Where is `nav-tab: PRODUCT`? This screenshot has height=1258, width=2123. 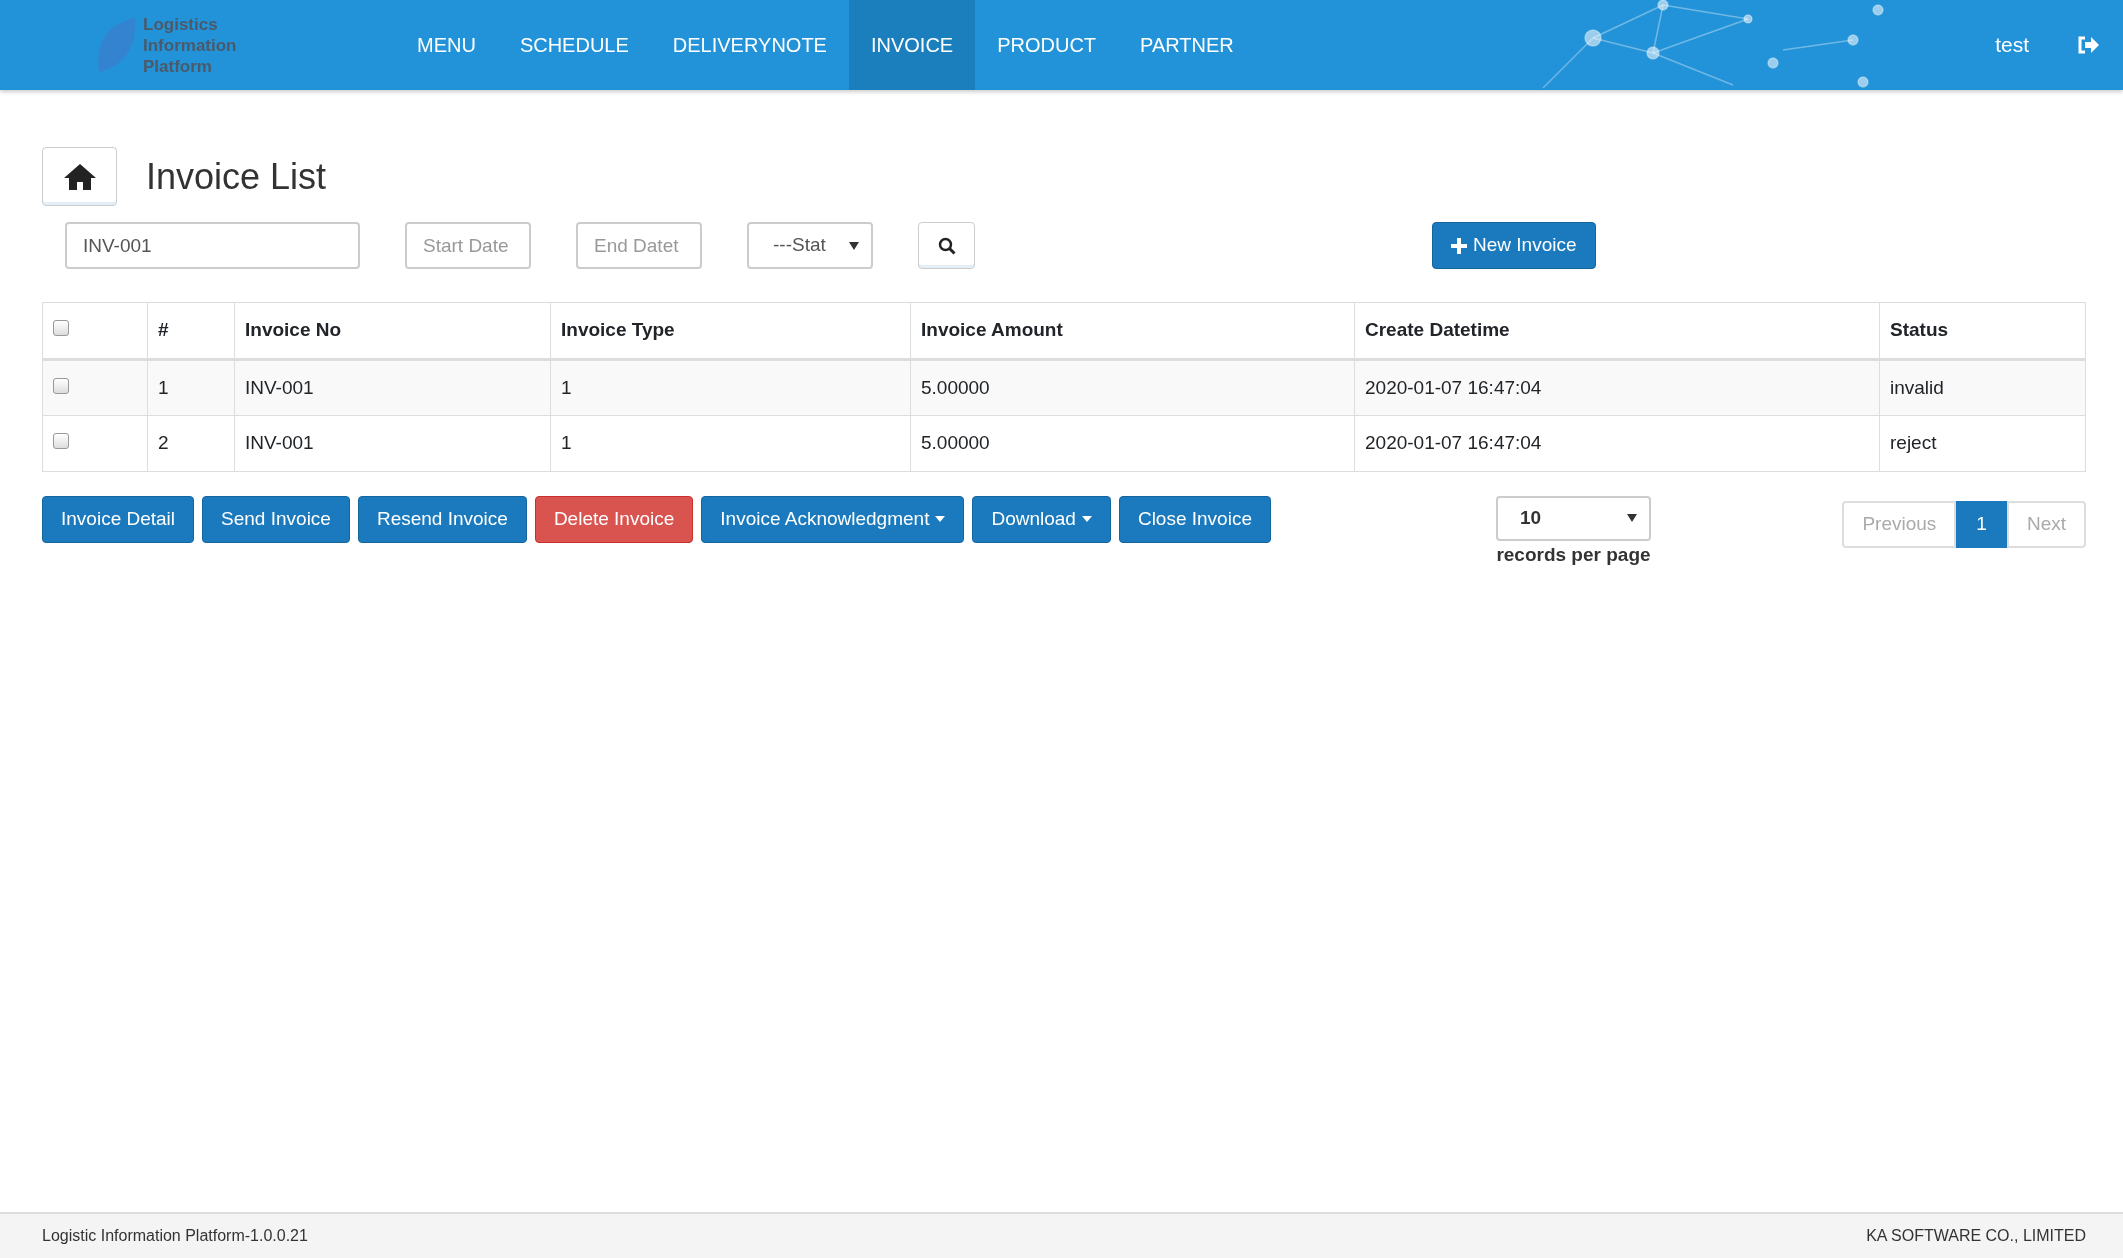
nav-tab: PRODUCT is located at coordinates (1047, 45).